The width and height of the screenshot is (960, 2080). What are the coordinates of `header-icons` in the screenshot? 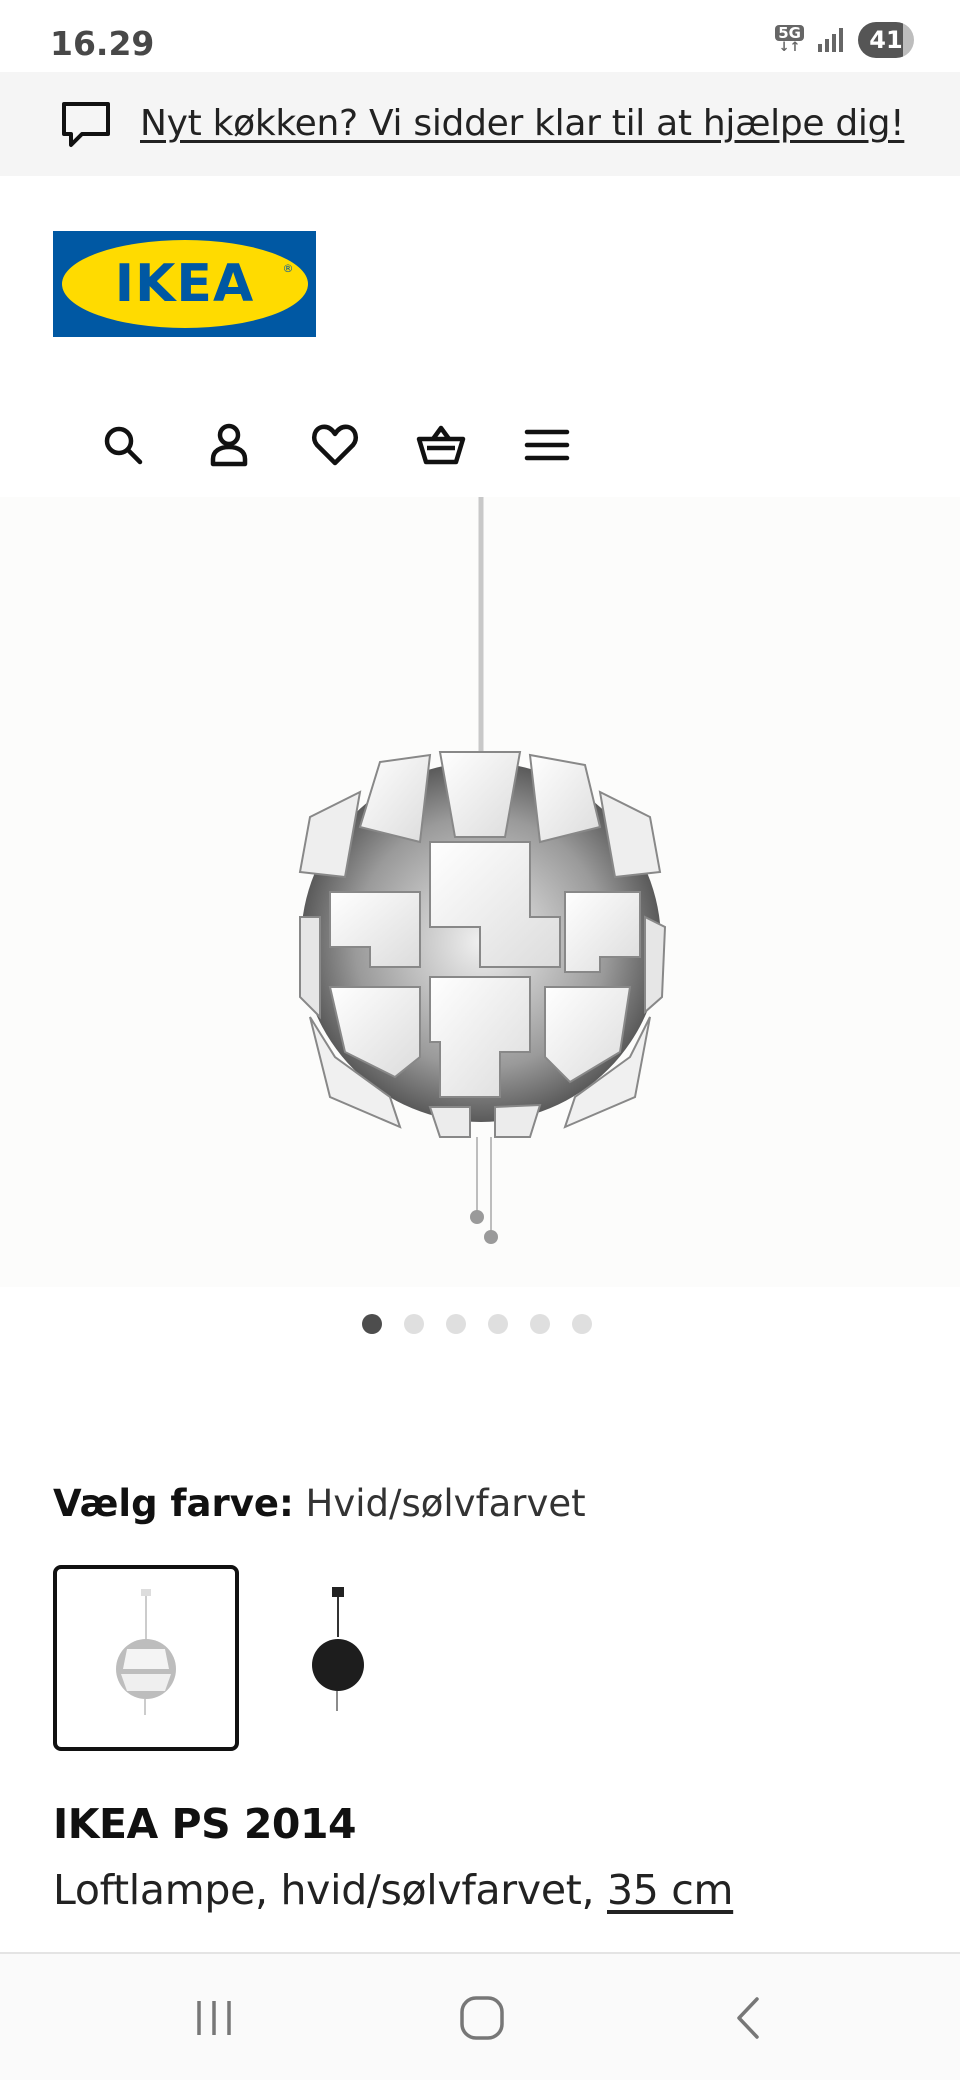 It's located at (335, 445).